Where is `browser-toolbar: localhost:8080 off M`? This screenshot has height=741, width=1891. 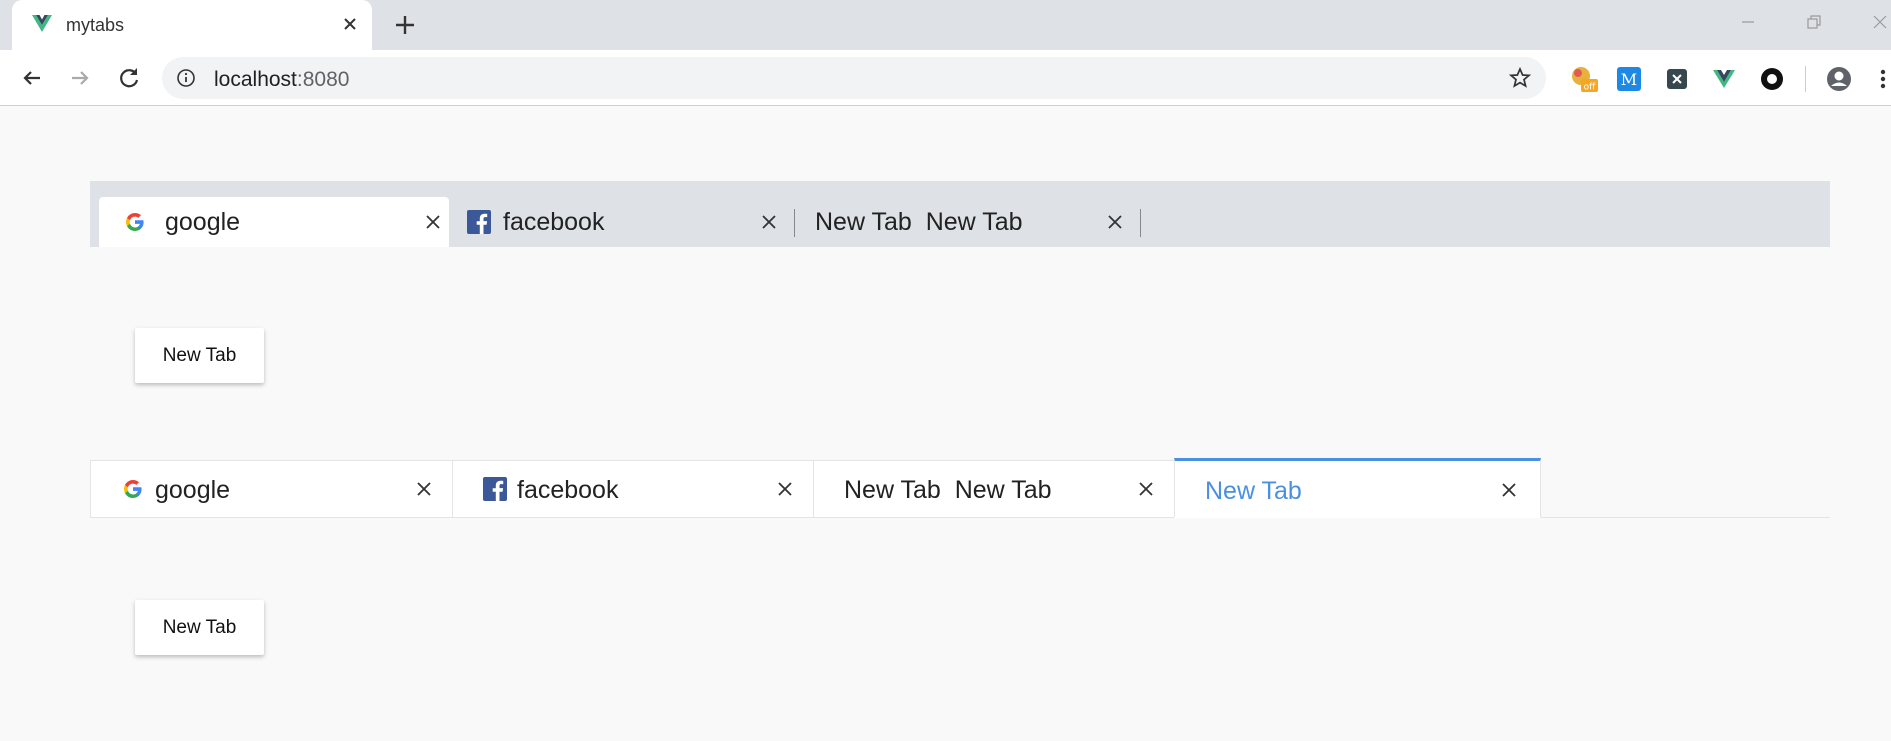
browser-toolbar: localhost:8080 off M is located at coordinates (945, 78).